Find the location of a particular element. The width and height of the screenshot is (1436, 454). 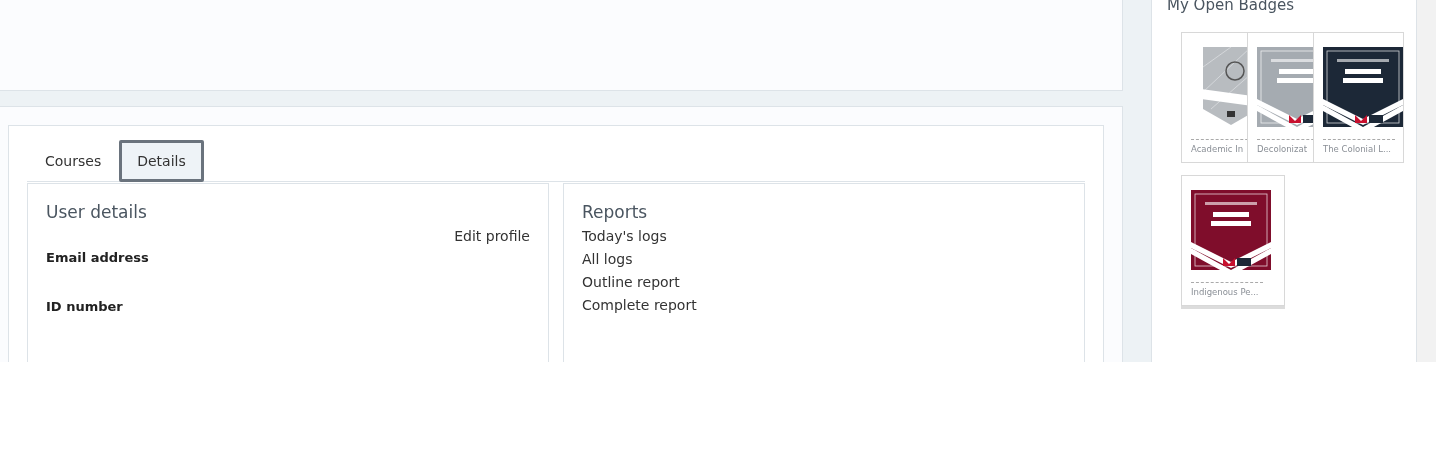

field-label: ID number is located at coordinates (85, 306).